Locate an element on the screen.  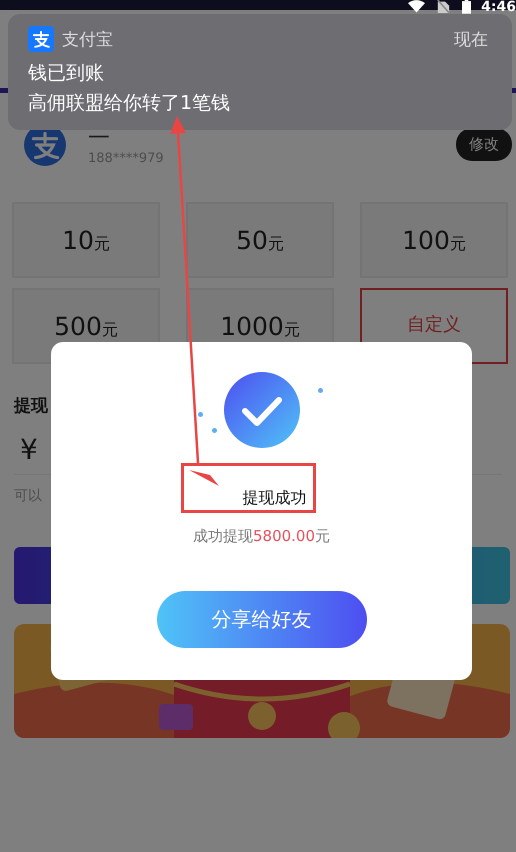
amount-option: 100元 is located at coordinates (434, 240).